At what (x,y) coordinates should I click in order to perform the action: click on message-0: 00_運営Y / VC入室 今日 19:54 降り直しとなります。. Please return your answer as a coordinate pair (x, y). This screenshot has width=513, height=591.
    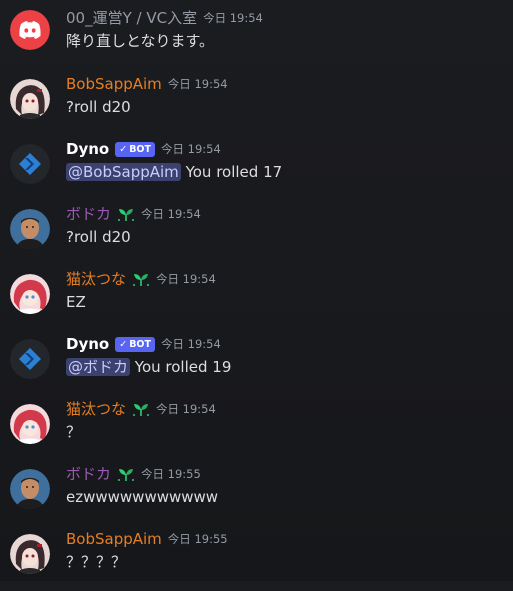
    Looking at the image, I should click on (256, 39).